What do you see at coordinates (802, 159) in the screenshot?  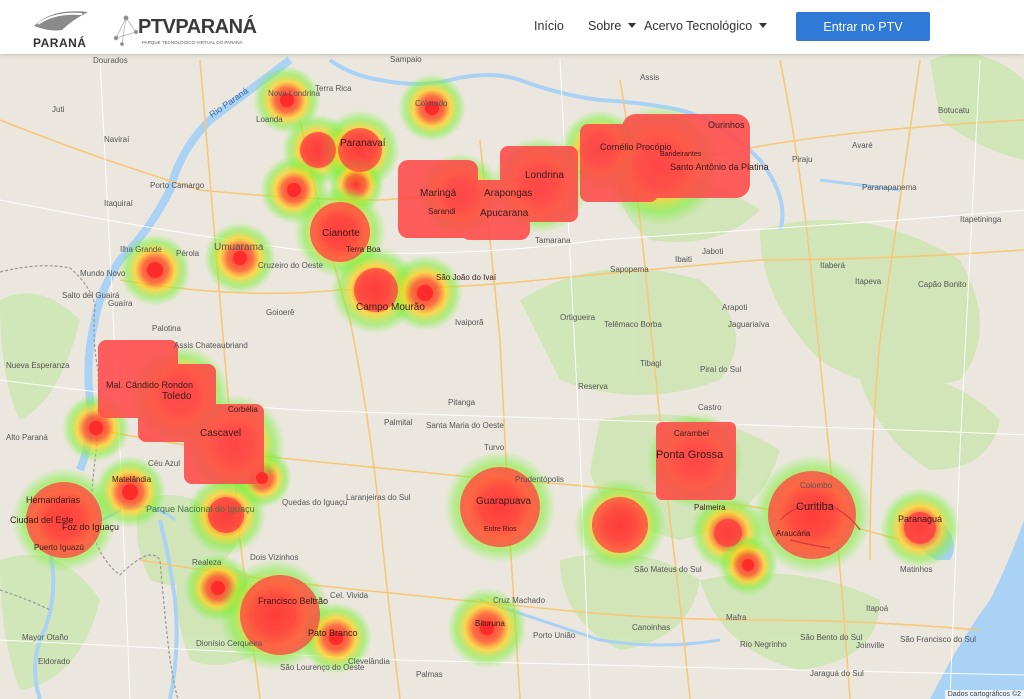 I see `label-piraju: Piraju` at bounding box center [802, 159].